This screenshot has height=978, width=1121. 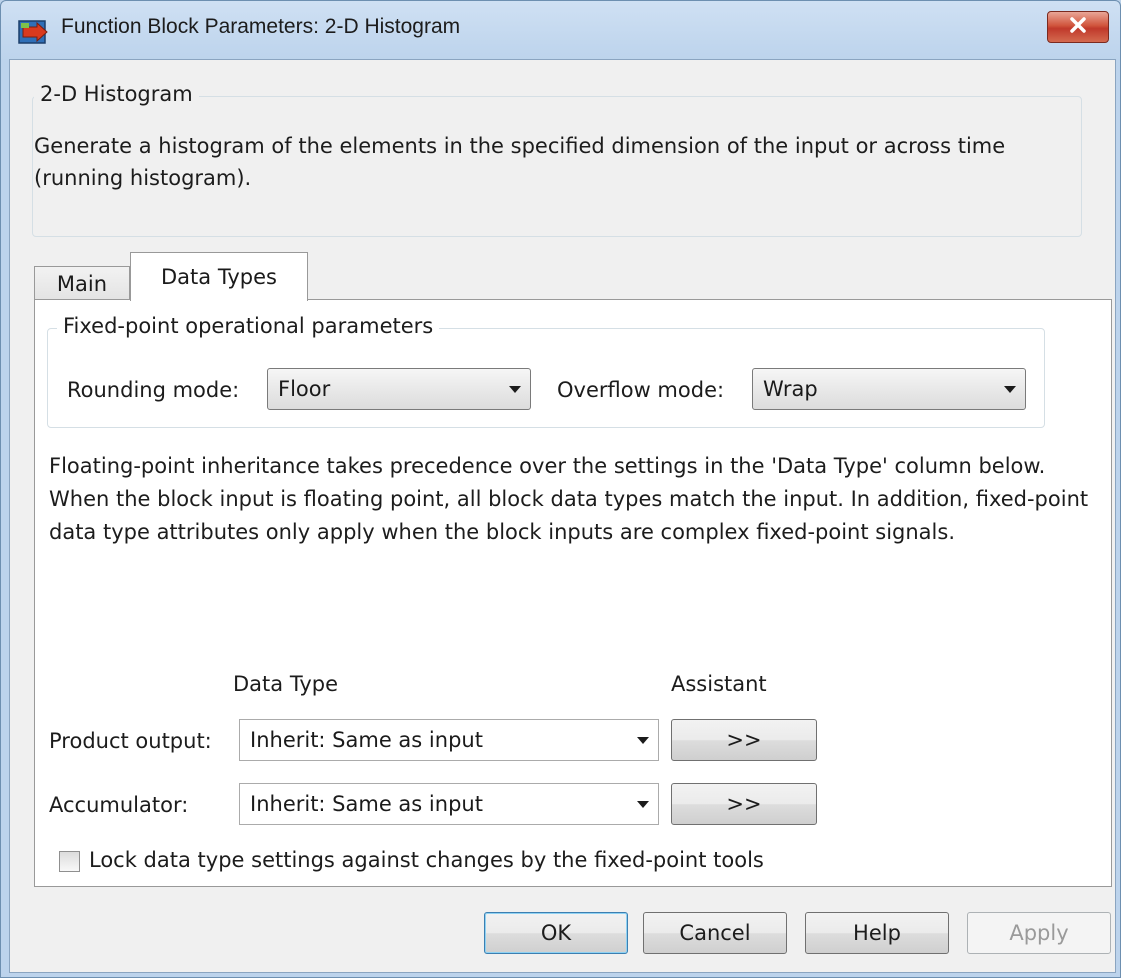 What do you see at coordinates (286, 684) in the screenshot?
I see `data-type-column-header: Data Type` at bounding box center [286, 684].